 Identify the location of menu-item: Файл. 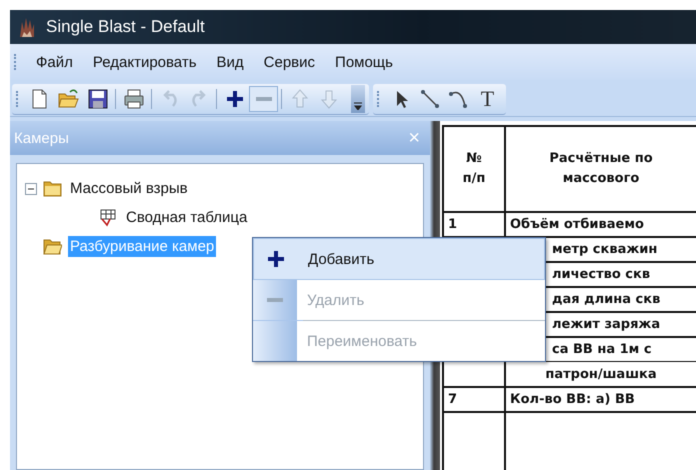
(54, 62).